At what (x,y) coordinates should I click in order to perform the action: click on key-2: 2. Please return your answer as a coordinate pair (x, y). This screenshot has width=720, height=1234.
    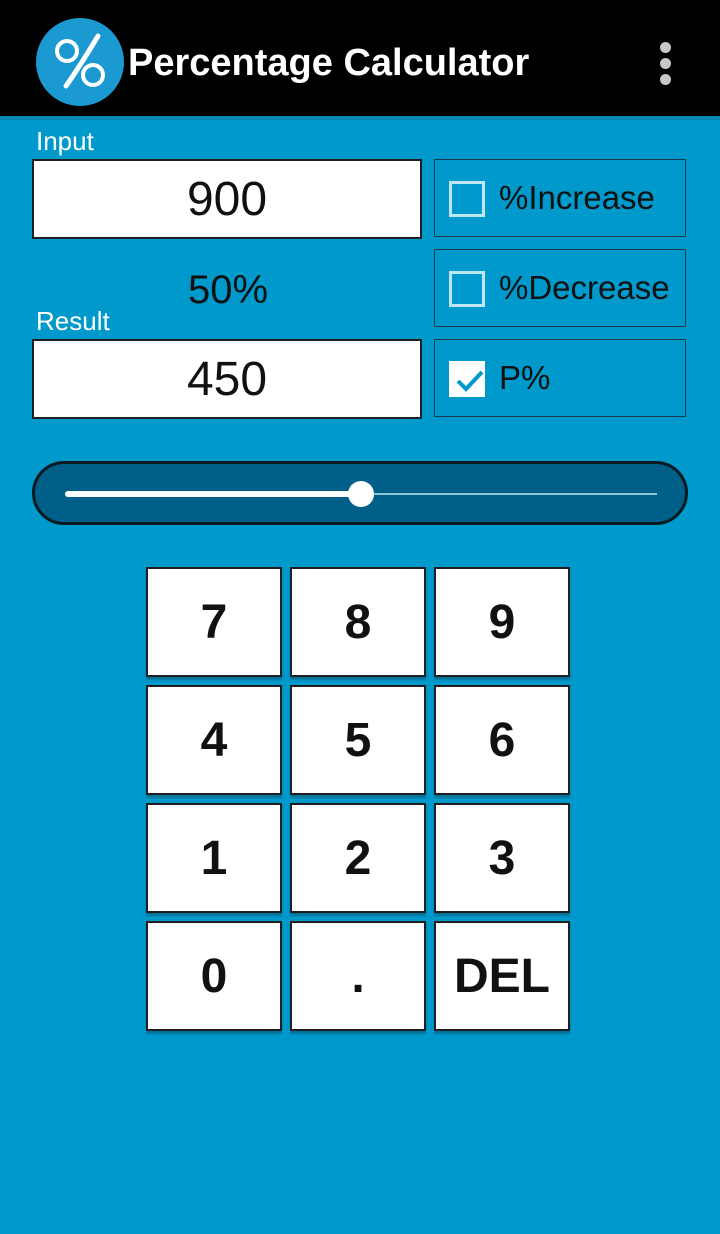
    Looking at the image, I should click on (358, 858).